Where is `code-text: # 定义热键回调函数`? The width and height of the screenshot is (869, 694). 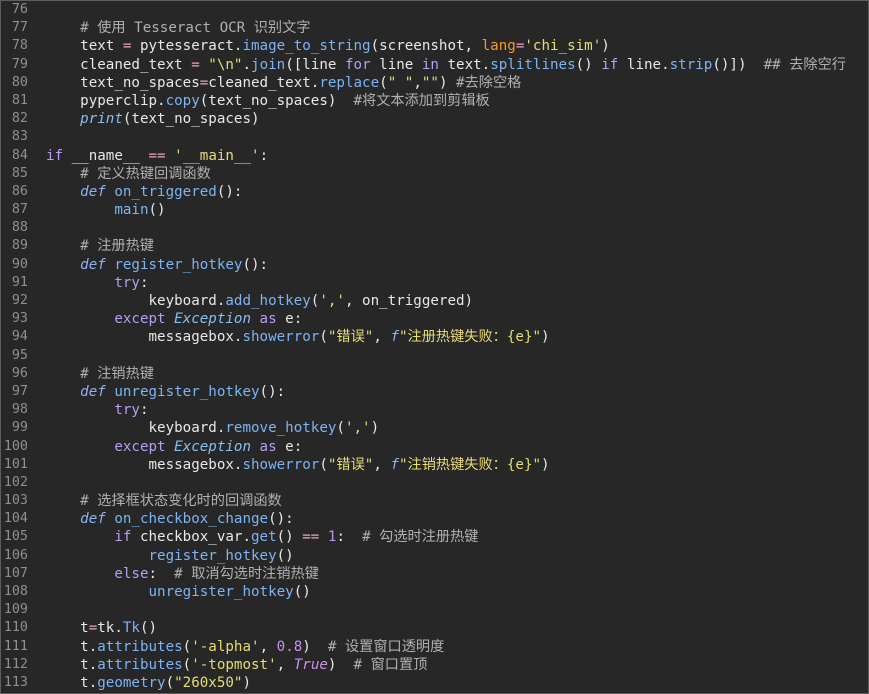
code-text: # 定义热键回调函数 is located at coordinates (457, 174).